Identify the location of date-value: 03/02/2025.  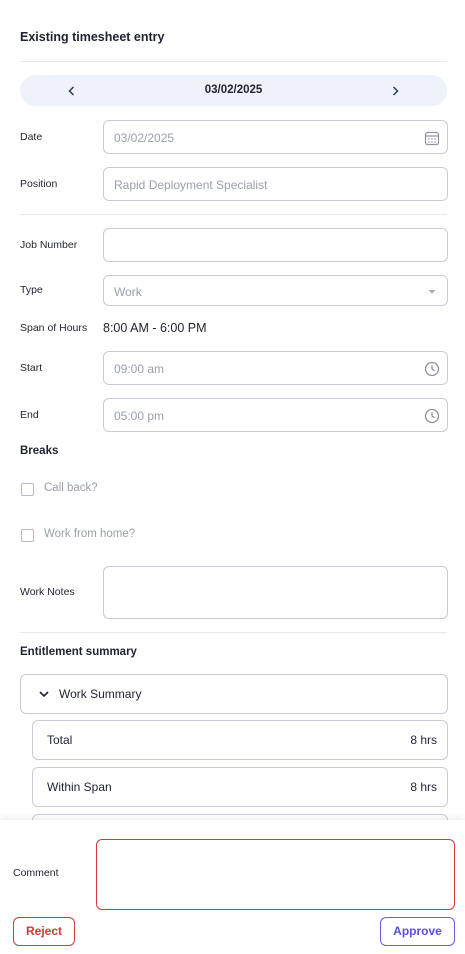
(144, 138).